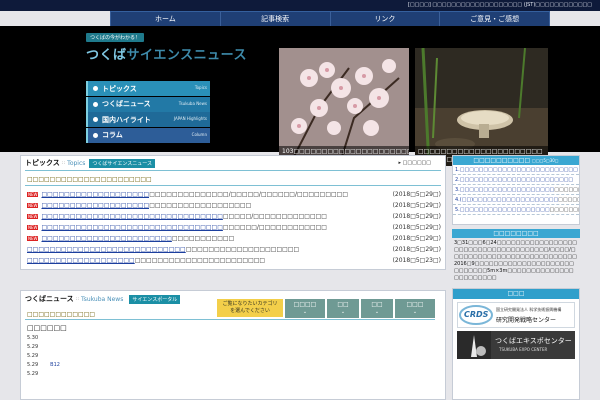  Describe the element at coordinates (115, 37) in the screenshot. I see `site-tagline: つくばの今がわかる！` at that location.